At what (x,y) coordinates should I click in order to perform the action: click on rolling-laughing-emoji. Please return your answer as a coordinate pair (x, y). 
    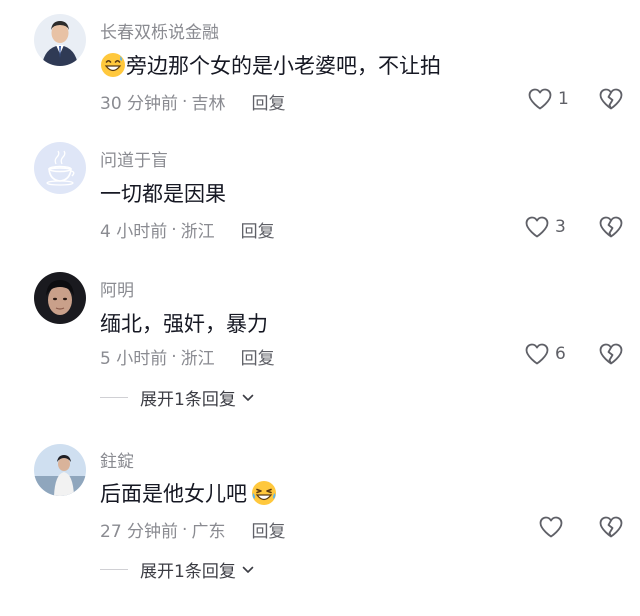
    Looking at the image, I should click on (264, 493).